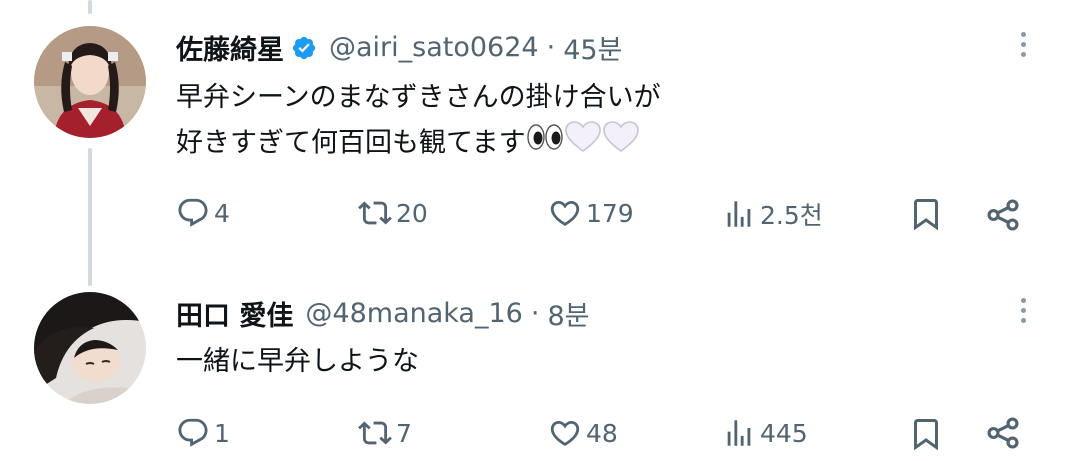  I want to click on timestamp: 8분, so click(568, 313).